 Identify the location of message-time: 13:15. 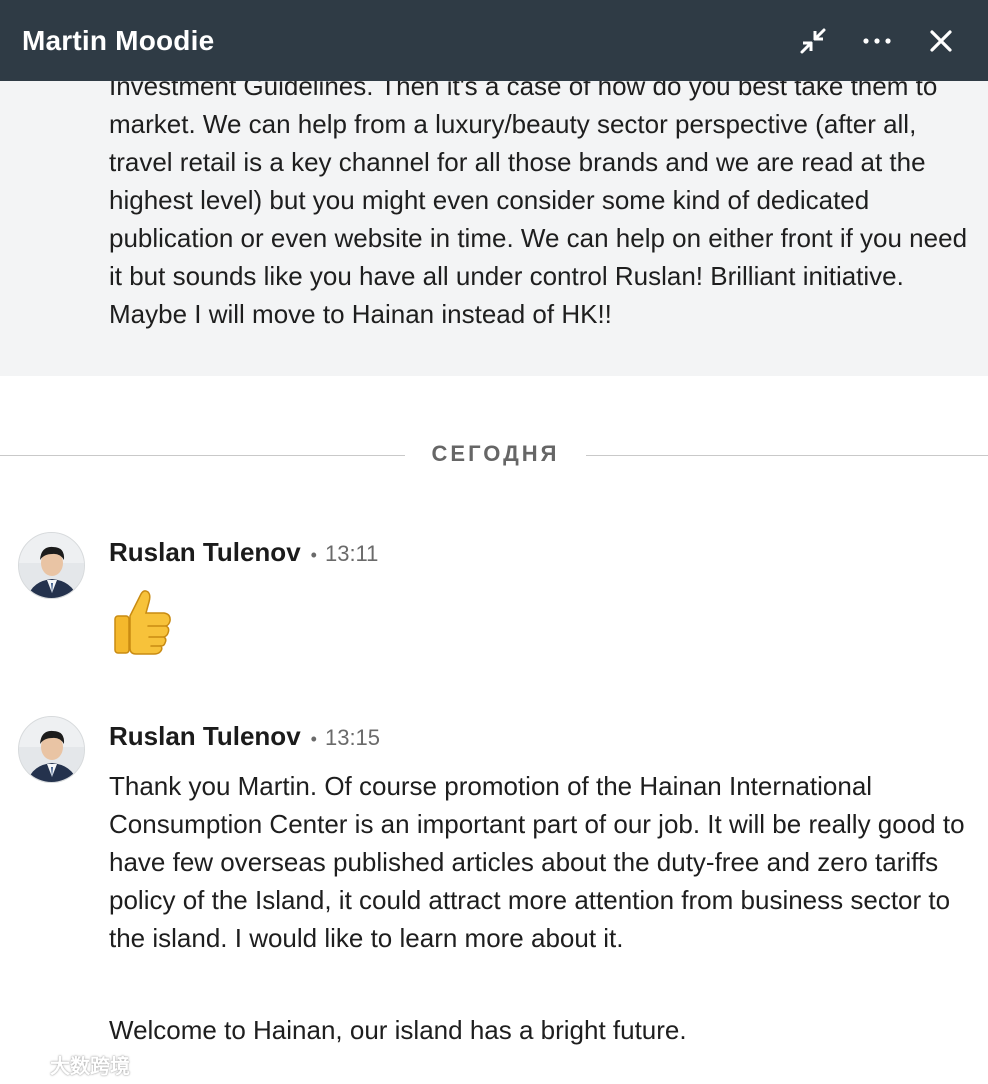
(352, 737).